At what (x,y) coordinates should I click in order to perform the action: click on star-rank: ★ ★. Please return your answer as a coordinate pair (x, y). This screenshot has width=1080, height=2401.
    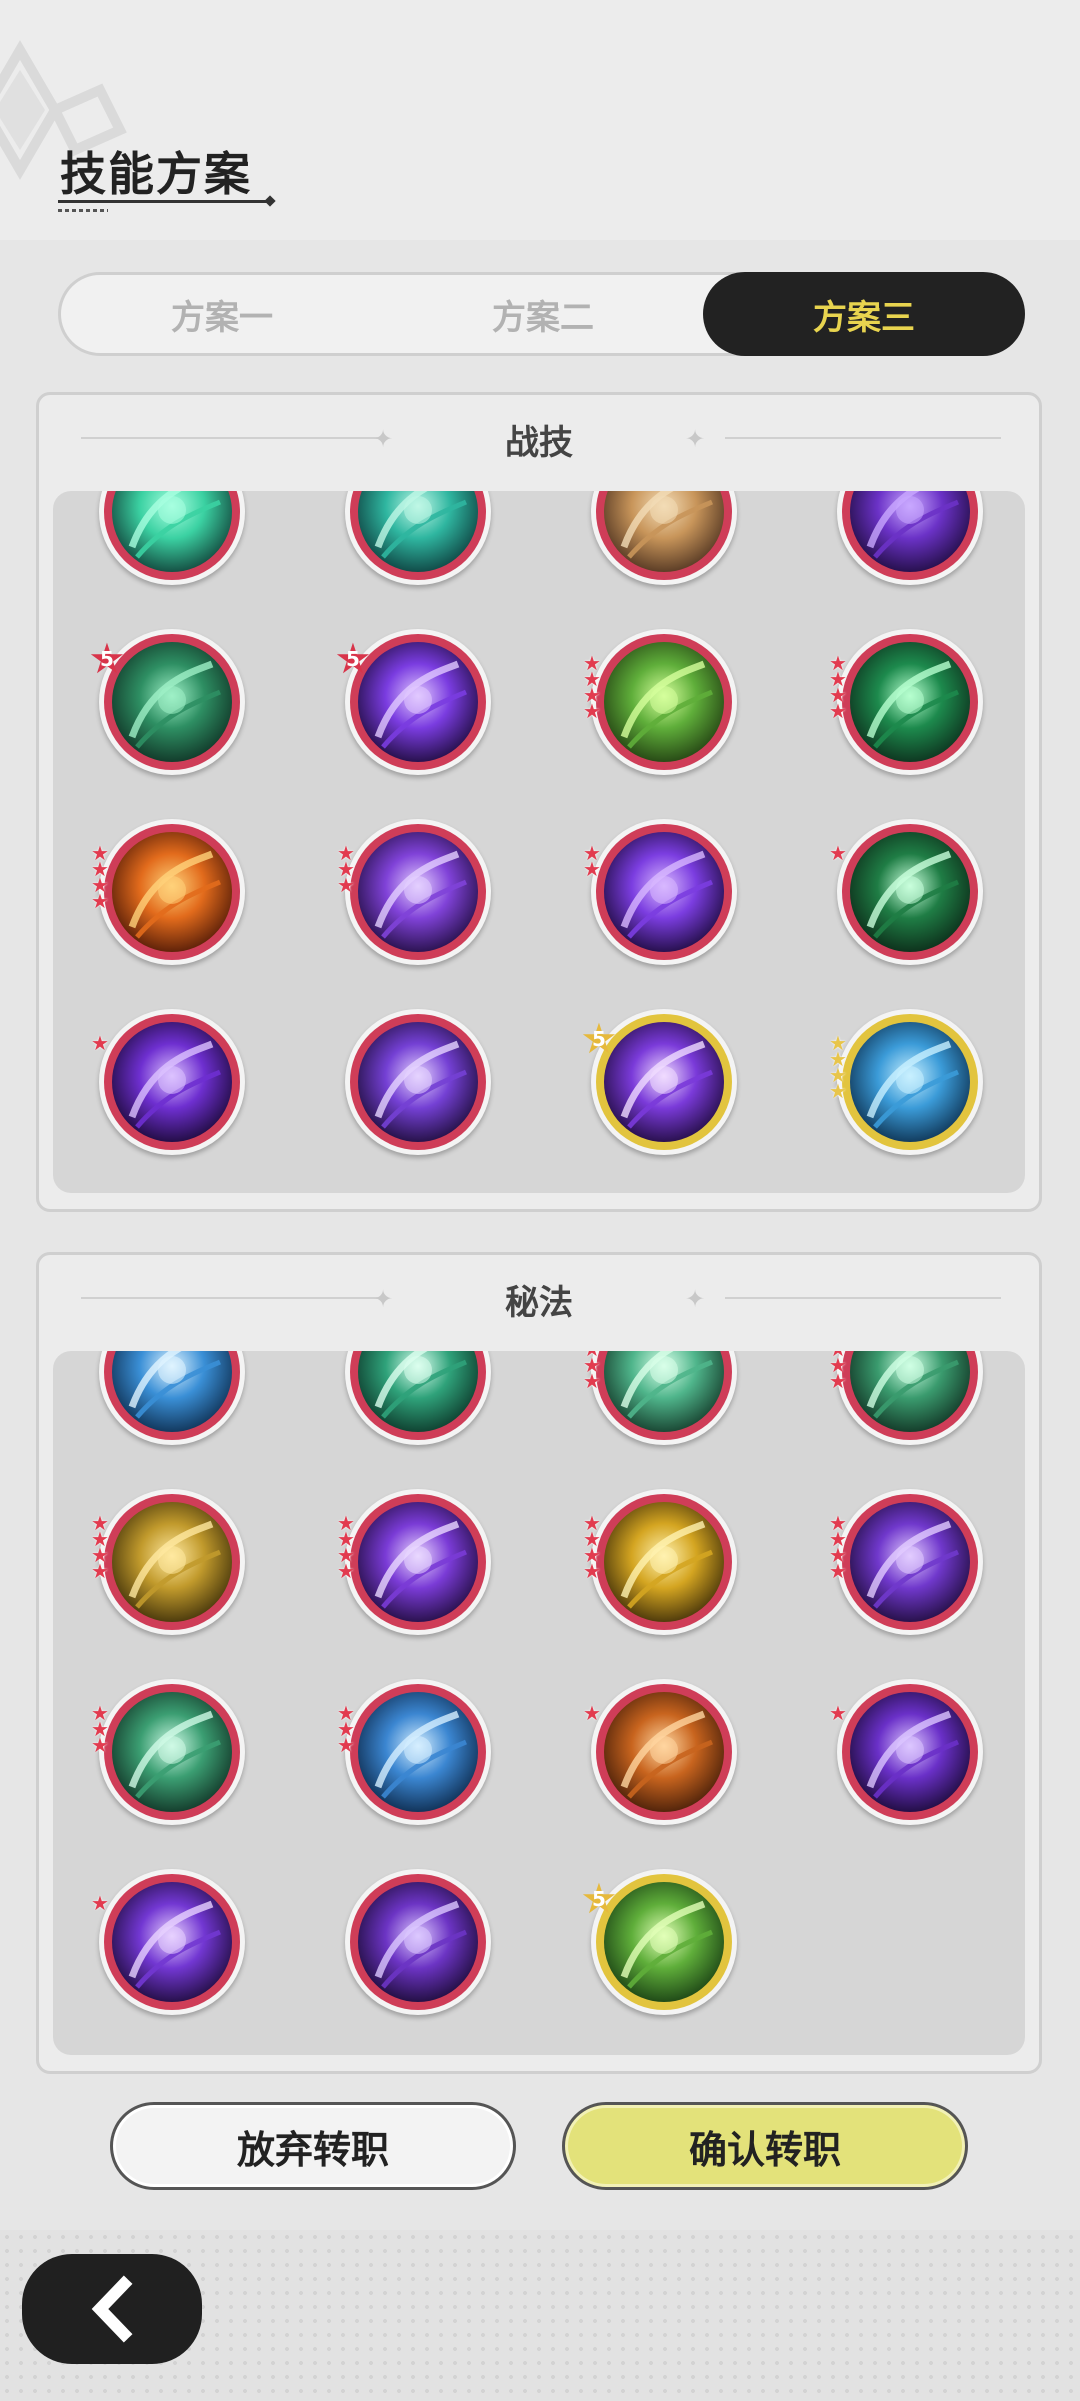
    Looking at the image, I should click on (595, 861).